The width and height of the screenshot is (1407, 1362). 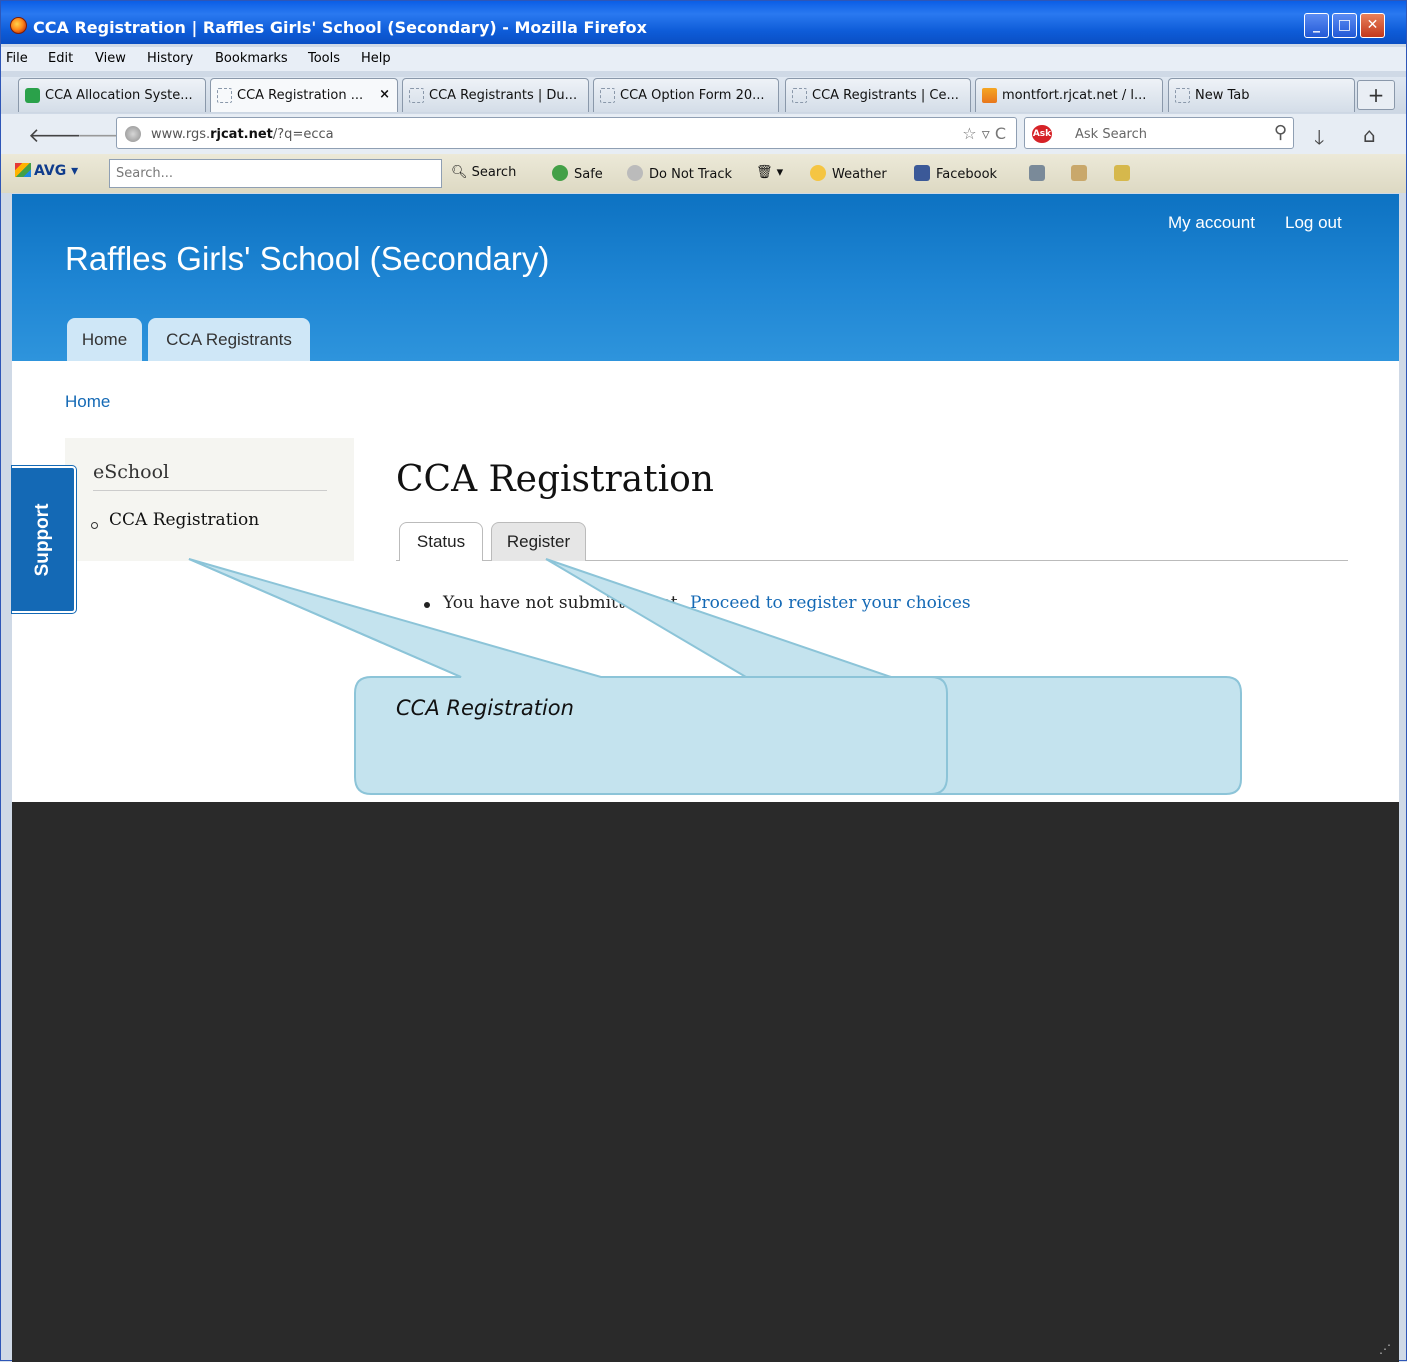 I want to click on site-name: Raffles Girls' School (Secondary), so click(x=307, y=259).